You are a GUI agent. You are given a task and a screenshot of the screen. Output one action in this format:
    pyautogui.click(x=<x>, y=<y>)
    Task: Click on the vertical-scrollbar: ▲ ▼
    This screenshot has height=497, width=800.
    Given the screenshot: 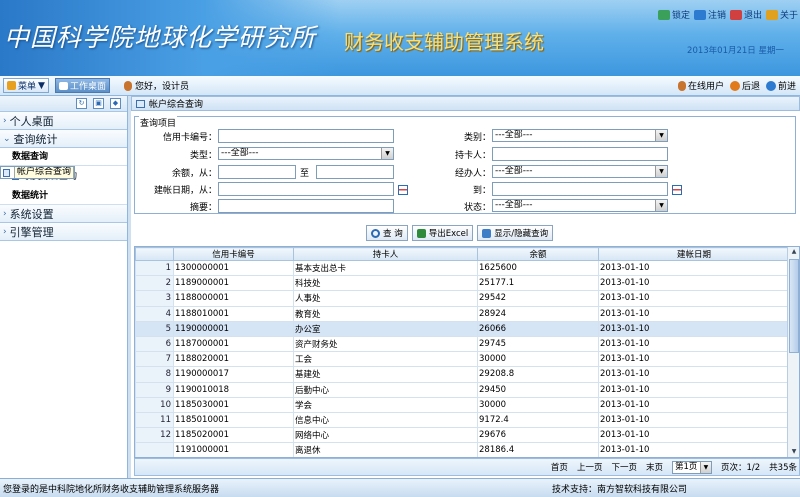 What is the action you would take?
    pyautogui.click(x=793, y=352)
    